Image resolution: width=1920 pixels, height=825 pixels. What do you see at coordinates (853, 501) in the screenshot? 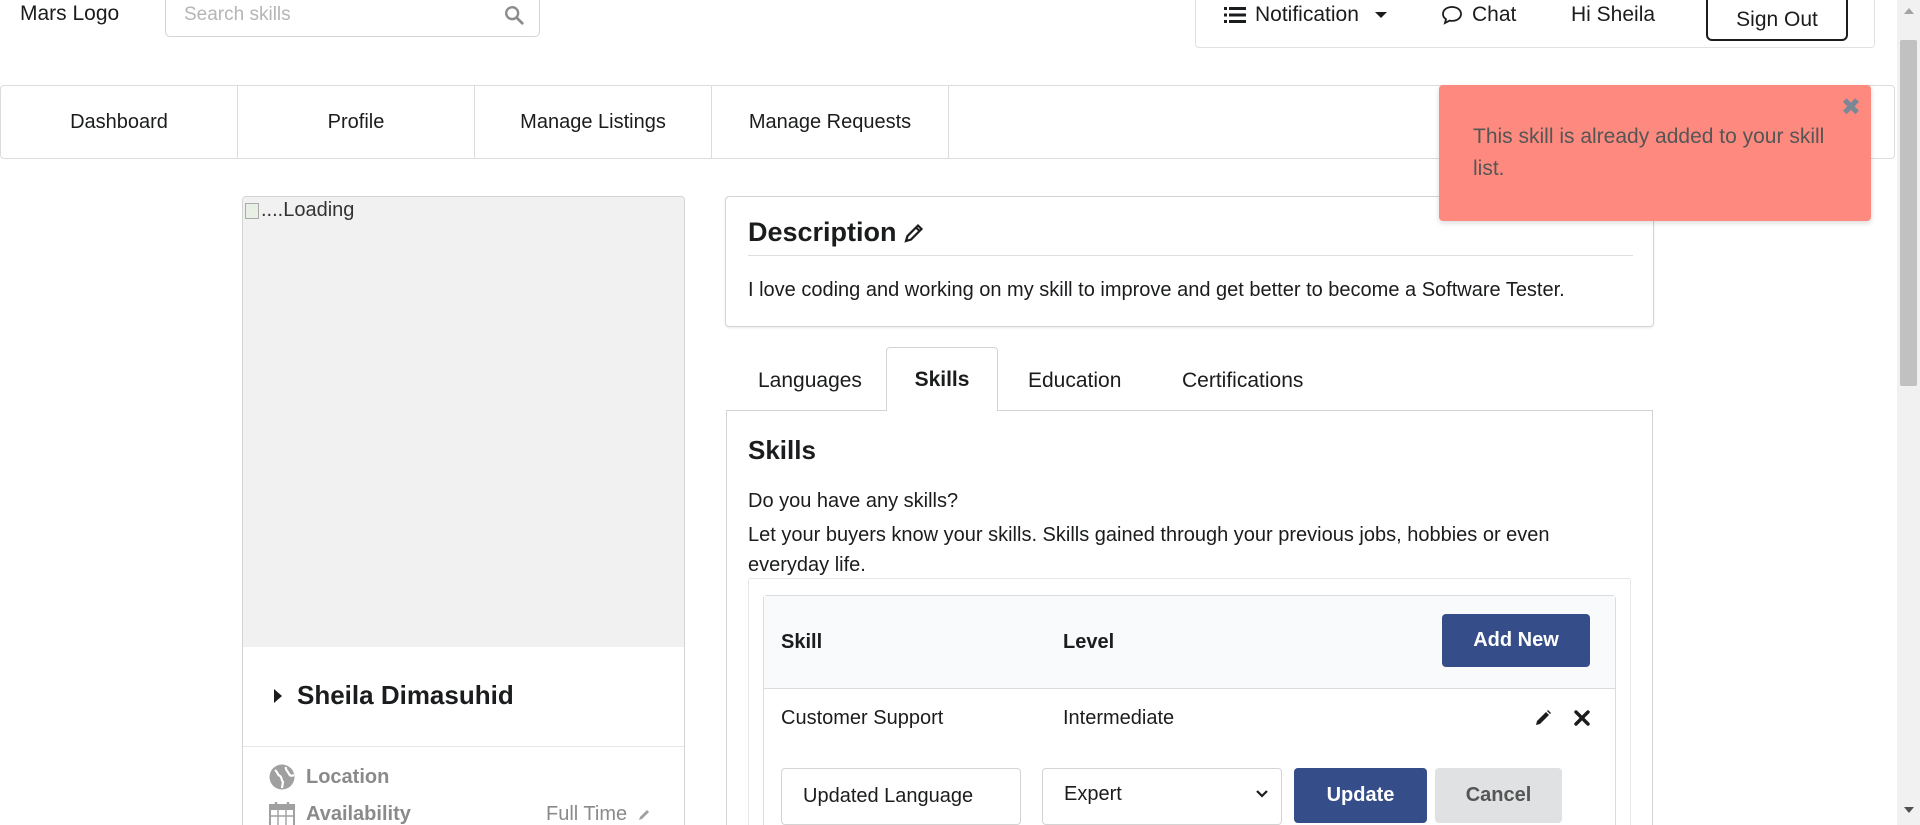
I see `skills-question: Do you have any skills?` at bounding box center [853, 501].